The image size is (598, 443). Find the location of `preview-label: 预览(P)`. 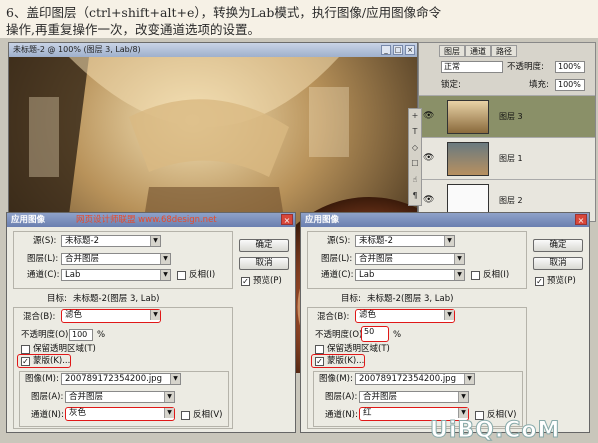

preview-label: 预览(P) is located at coordinates (267, 281).